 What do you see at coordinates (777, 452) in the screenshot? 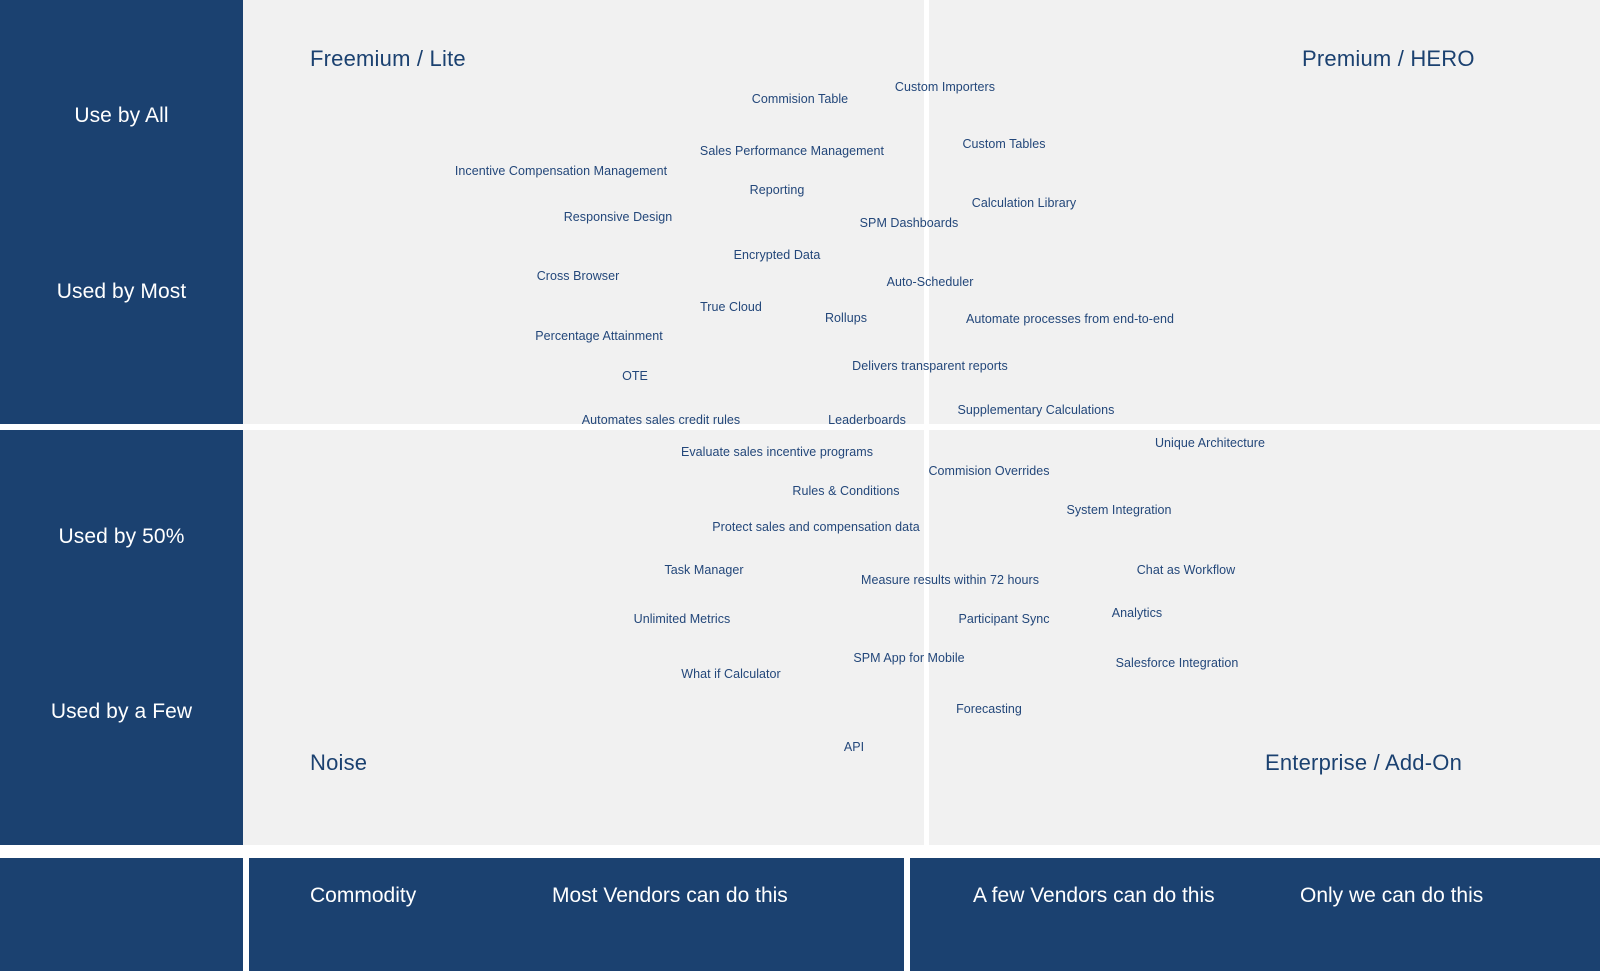
I see `feature-label: Evaluate sales incentive programs` at bounding box center [777, 452].